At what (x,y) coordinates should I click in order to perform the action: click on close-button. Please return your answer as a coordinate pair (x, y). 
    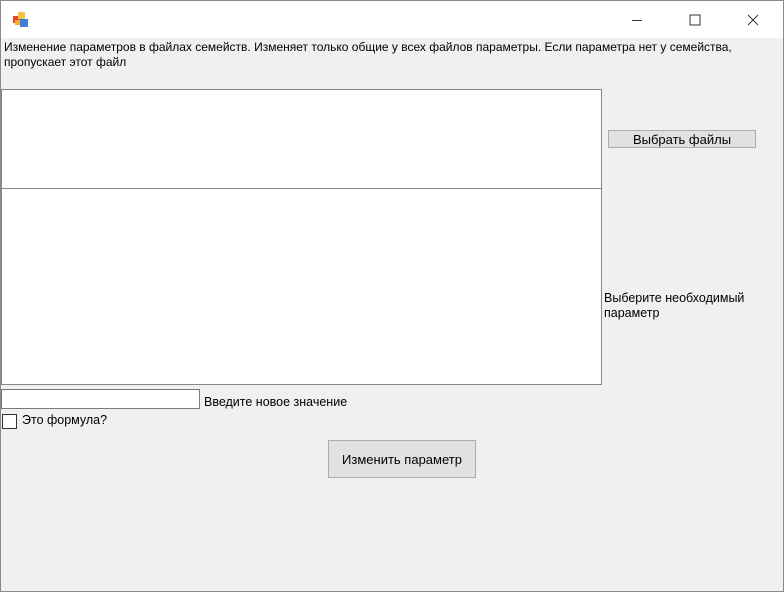
    Looking at the image, I should click on (753, 19).